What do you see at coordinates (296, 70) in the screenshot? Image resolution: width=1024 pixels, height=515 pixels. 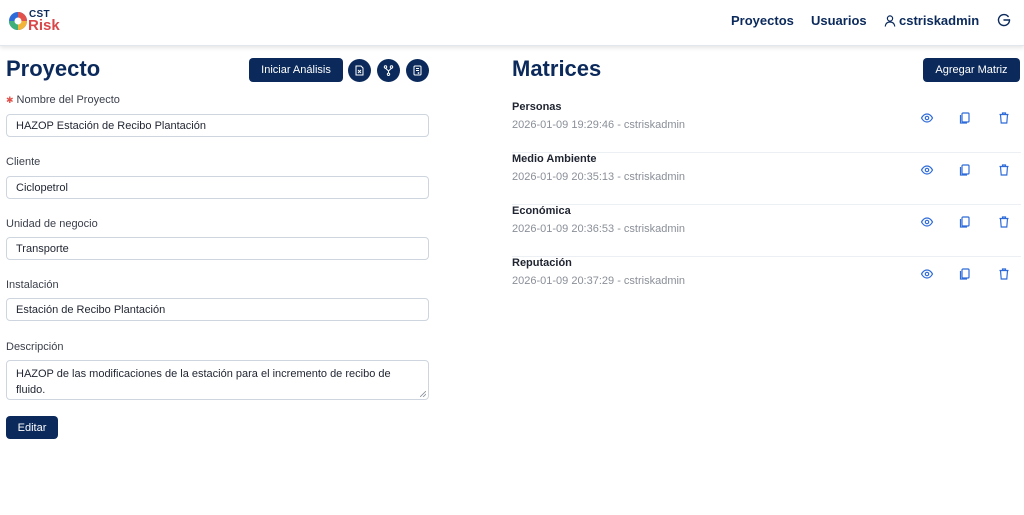 I see `start-analysis-button: Iniciar Análisis` at bounding box center [296, 70].